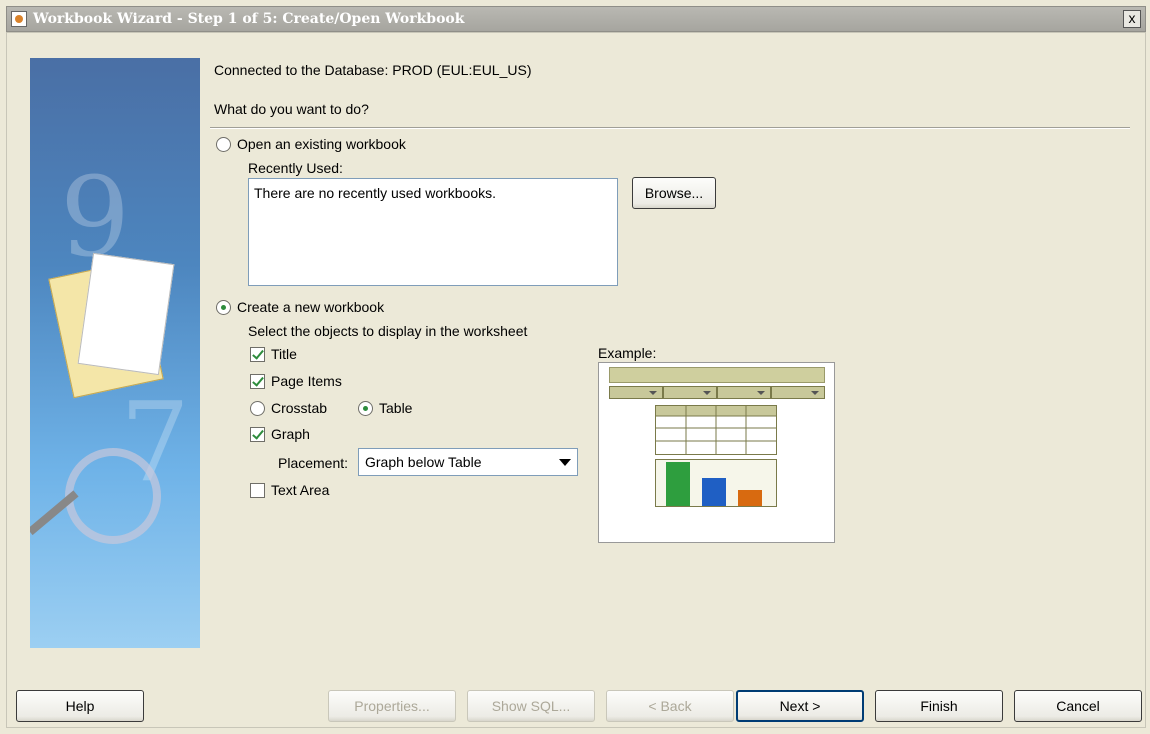 This screenshot has width=1150, height=734. I want to click on table-radio, so click(365, 408).